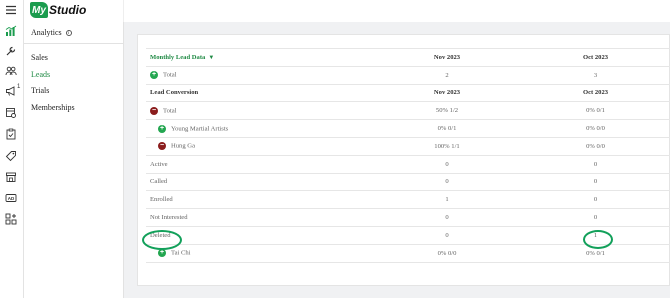 The image size is (670, 298). I want to click on table-row: + Total 2 3, so click(408, 75).